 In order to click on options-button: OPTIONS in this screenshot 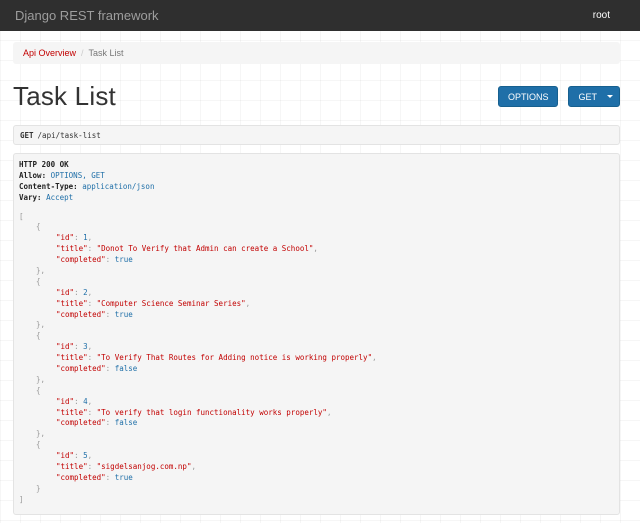, I will do `click(528, 96)`.